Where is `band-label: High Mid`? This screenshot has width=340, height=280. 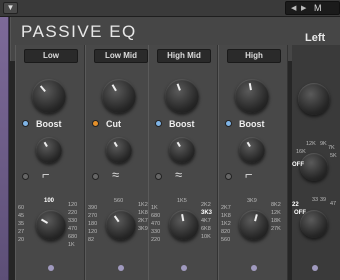
band-label: High Mid is located at coordinates (184, 56).